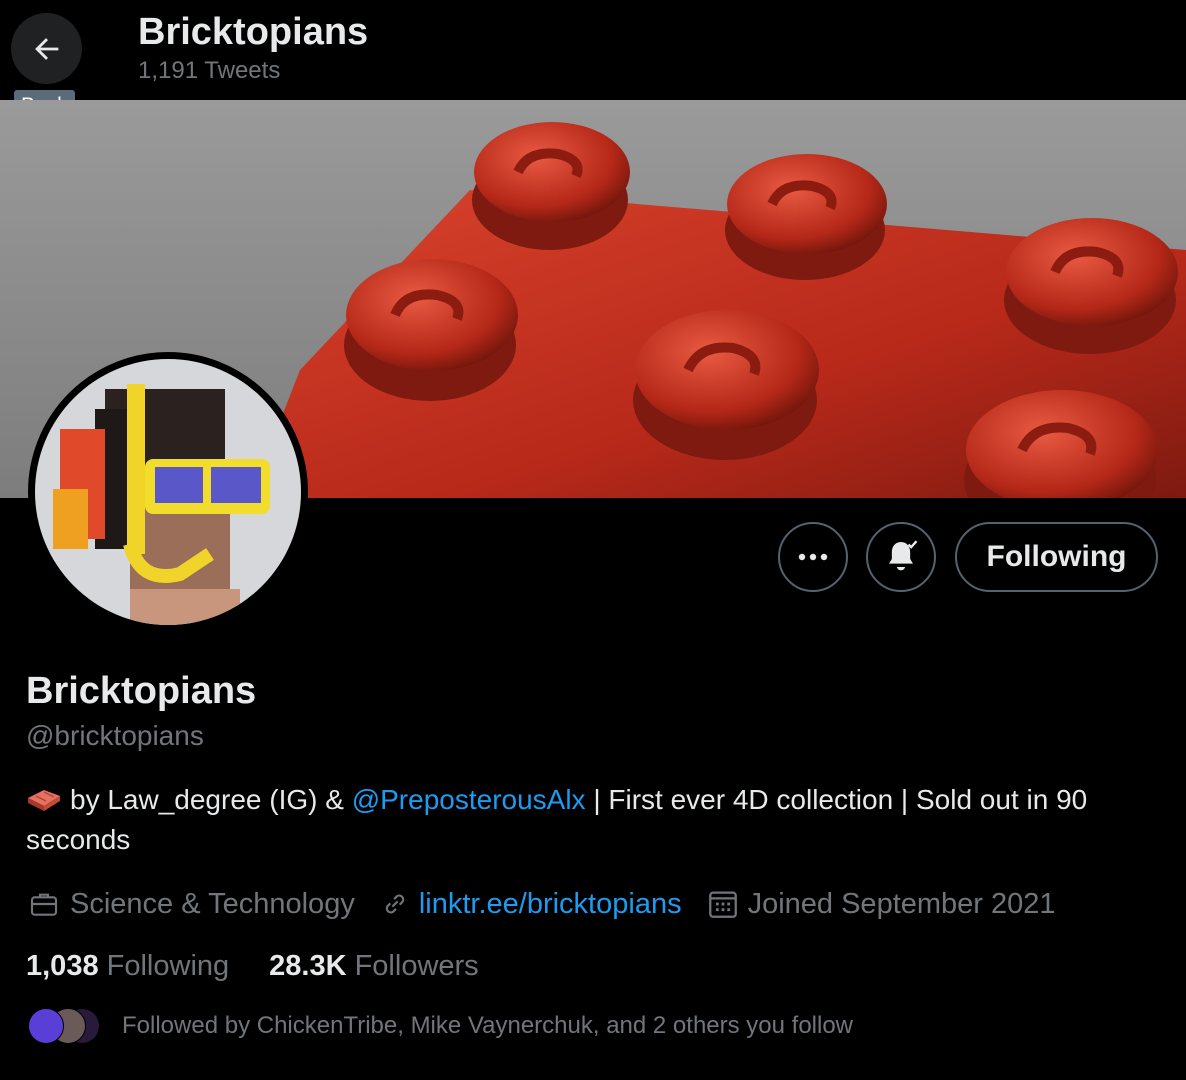 The height and width of the screenshot is (1080, 1186). I want to click on mini-avatar, so click(46, 1026).